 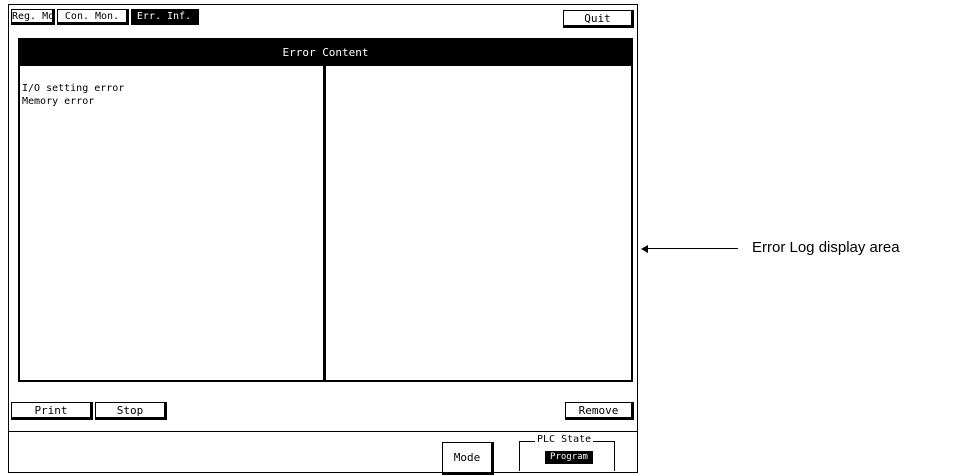 What do you see at coordinates (73, 101) in the screenshot?
I see `error-item: Memory error` at bounding box center [73, 101].